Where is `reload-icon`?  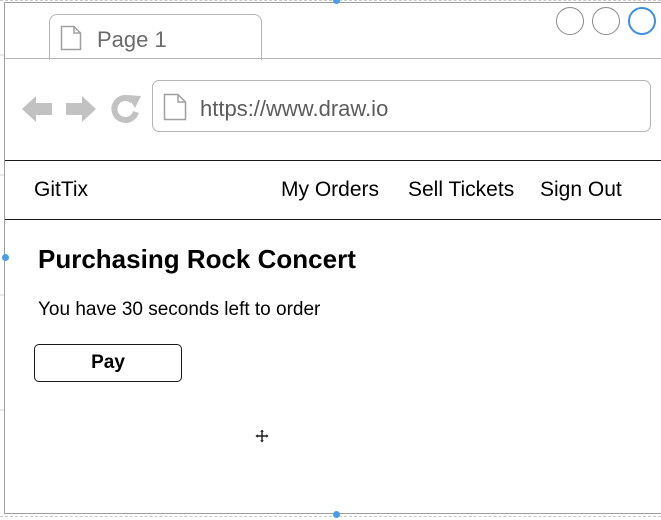 reload-icon is located at coordinates (125, 109).